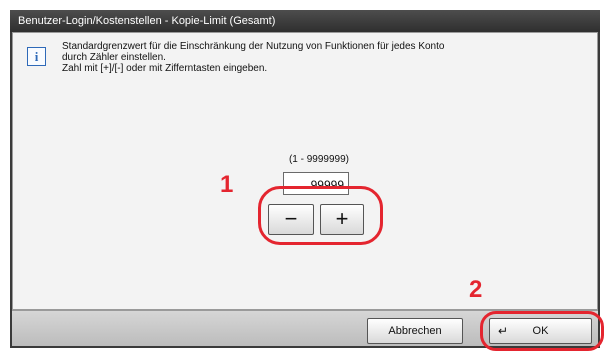 Image resolution: width=607 pixels, height=351 pixels. Describe the element at coordinates (291, 219) in the screenshot. I see `decrement-button: −` at that location.